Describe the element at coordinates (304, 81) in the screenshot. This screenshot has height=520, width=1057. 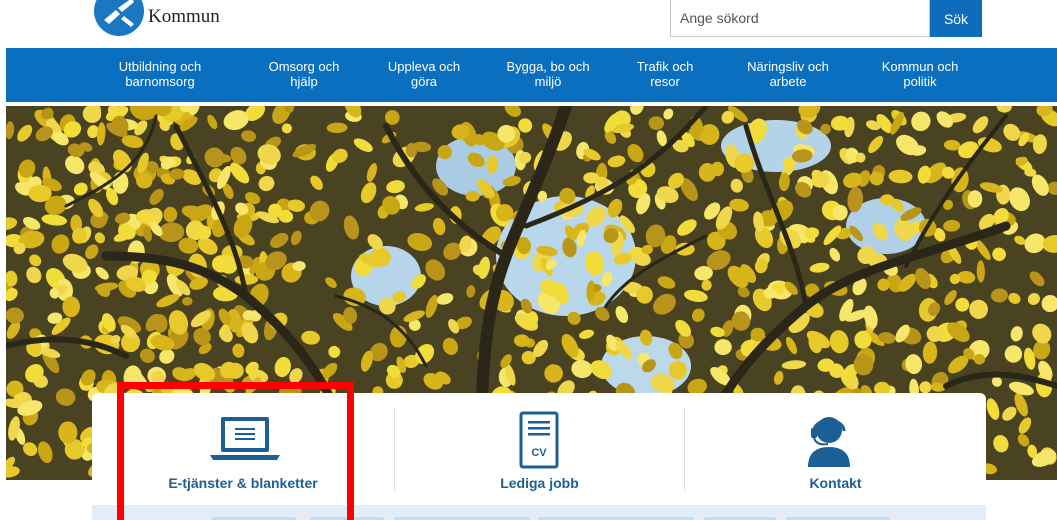
I see `nav-item-line: hjälp` at that location.